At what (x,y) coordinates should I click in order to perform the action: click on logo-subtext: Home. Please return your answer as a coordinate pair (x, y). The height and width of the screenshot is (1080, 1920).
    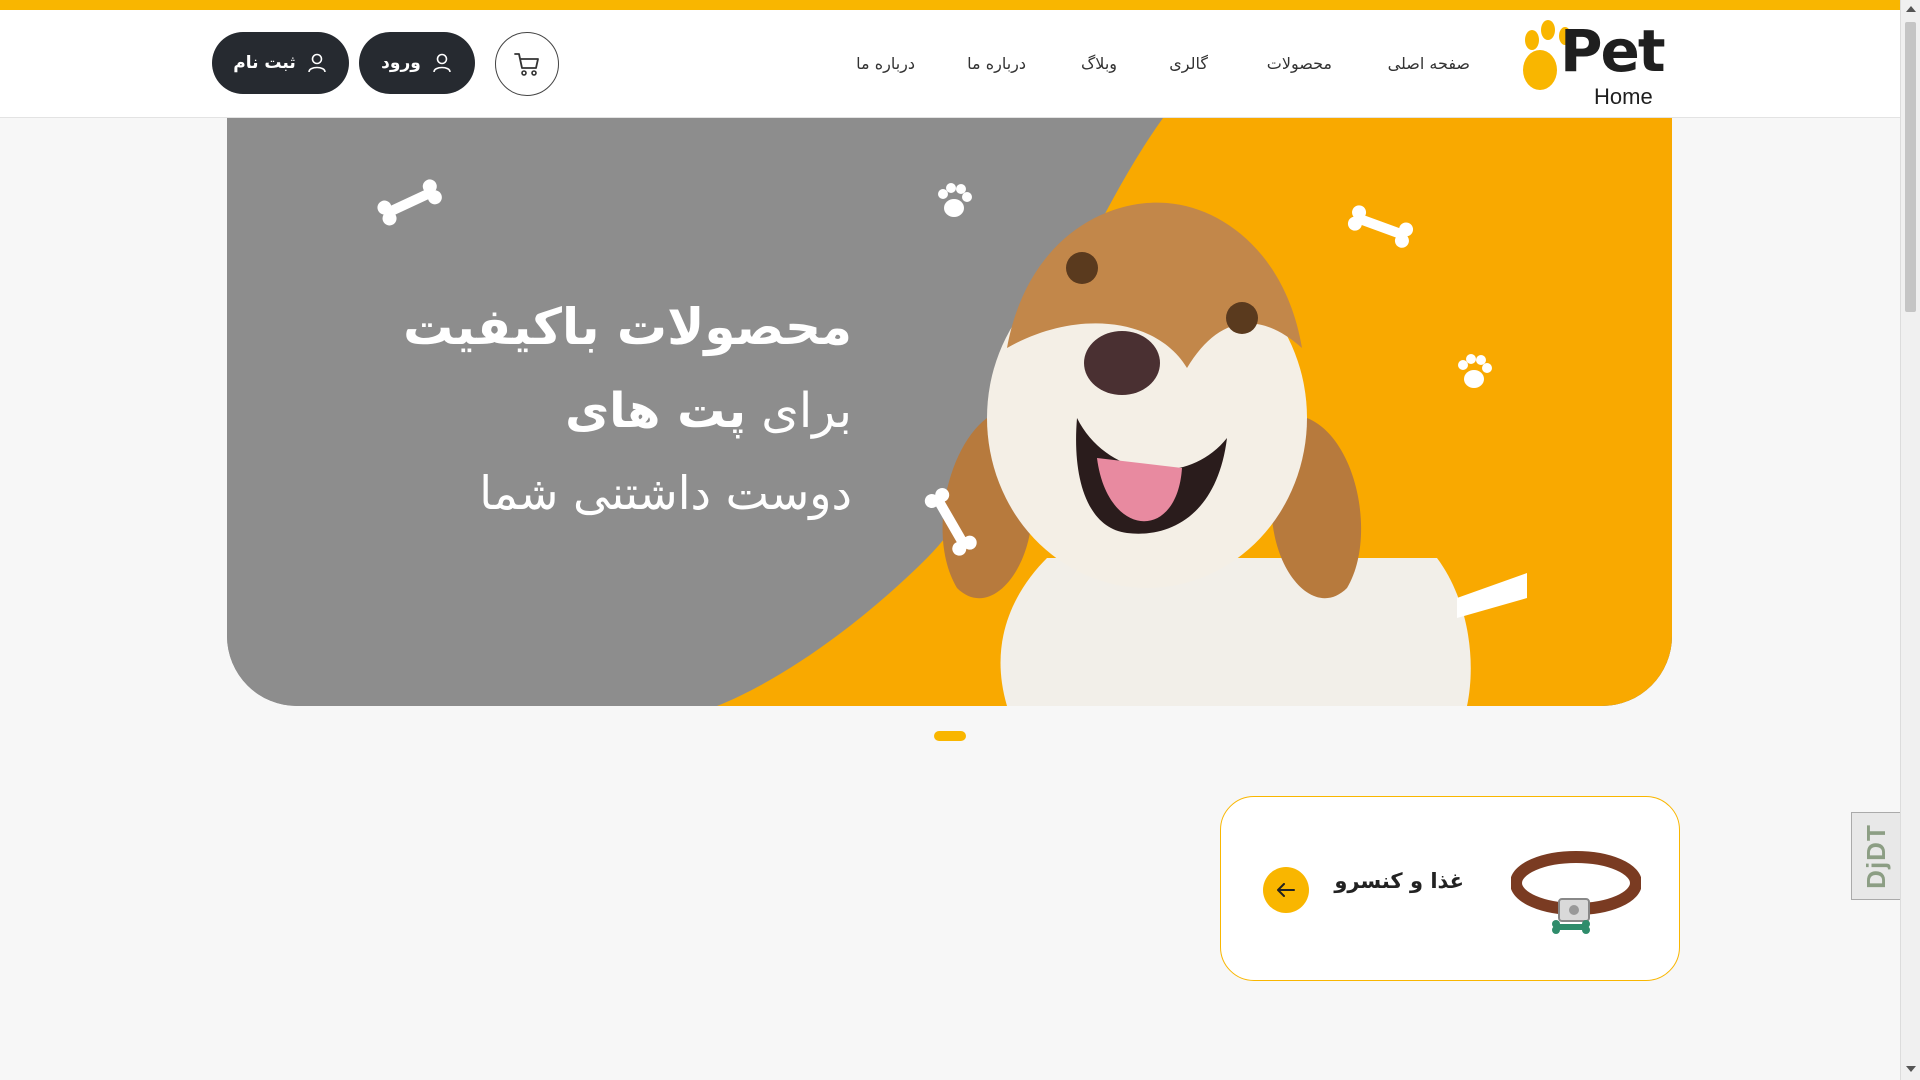
    Looking at the image, I should click on (1623, 96).